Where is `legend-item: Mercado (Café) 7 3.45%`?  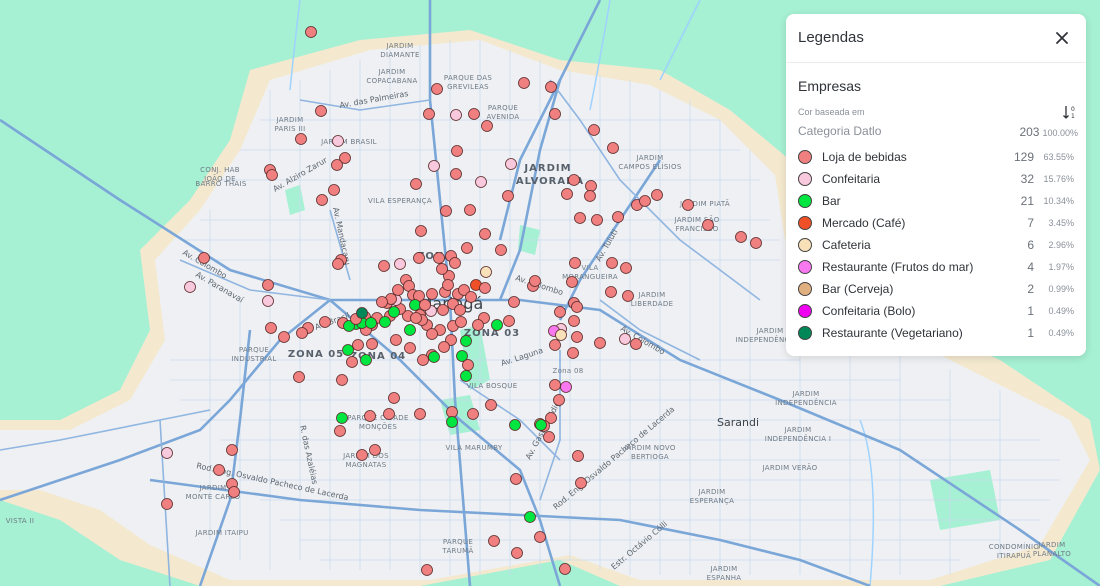 legend-item: Mercado (Café) 7 3.45% is located at coordinates (938, 224).